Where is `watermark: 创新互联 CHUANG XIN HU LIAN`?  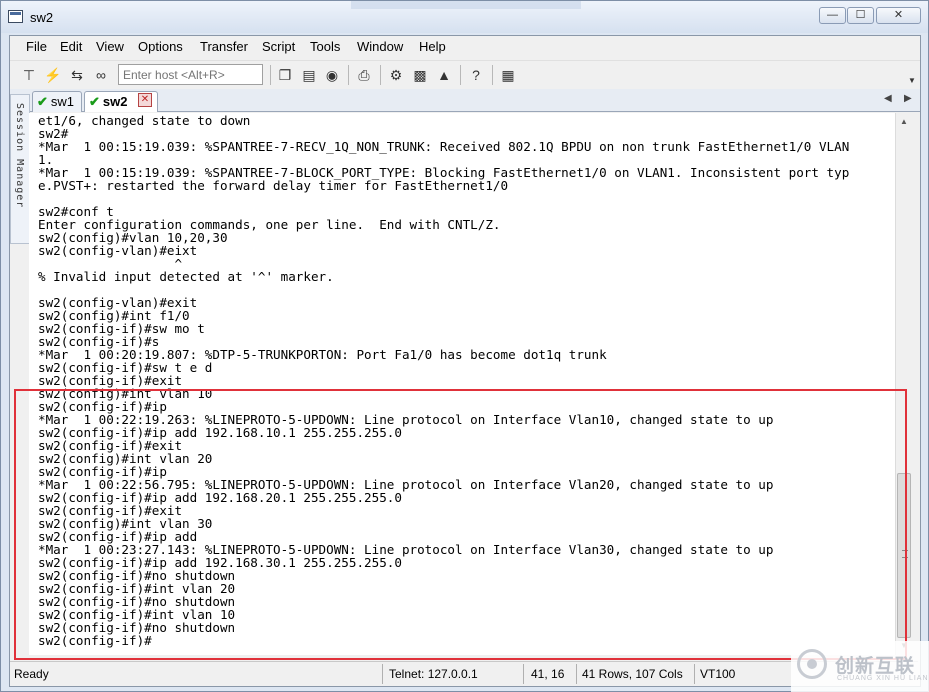
watermark: 创新互联 CHUANG XIN HU LIAN is located at coordinates (860, 666).